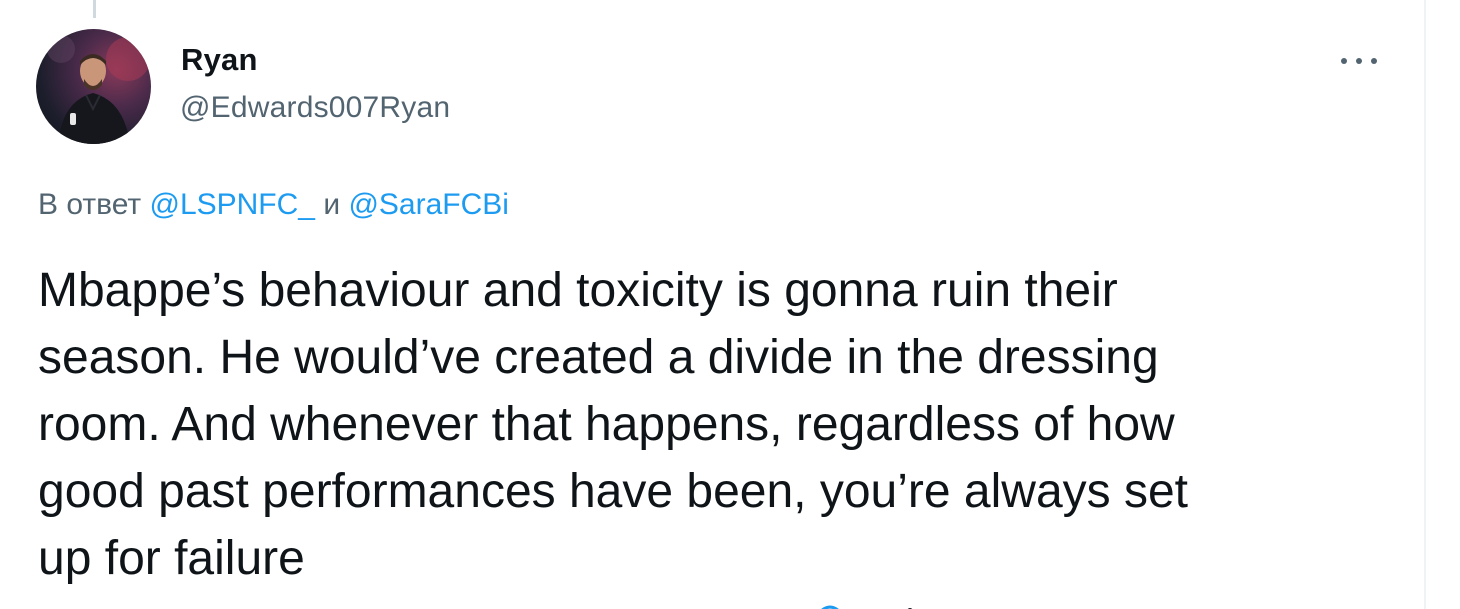  Describe the element at coordinates (90, 204) in the screenshot. I see `replying-to-prefix: В ответ` at that location.